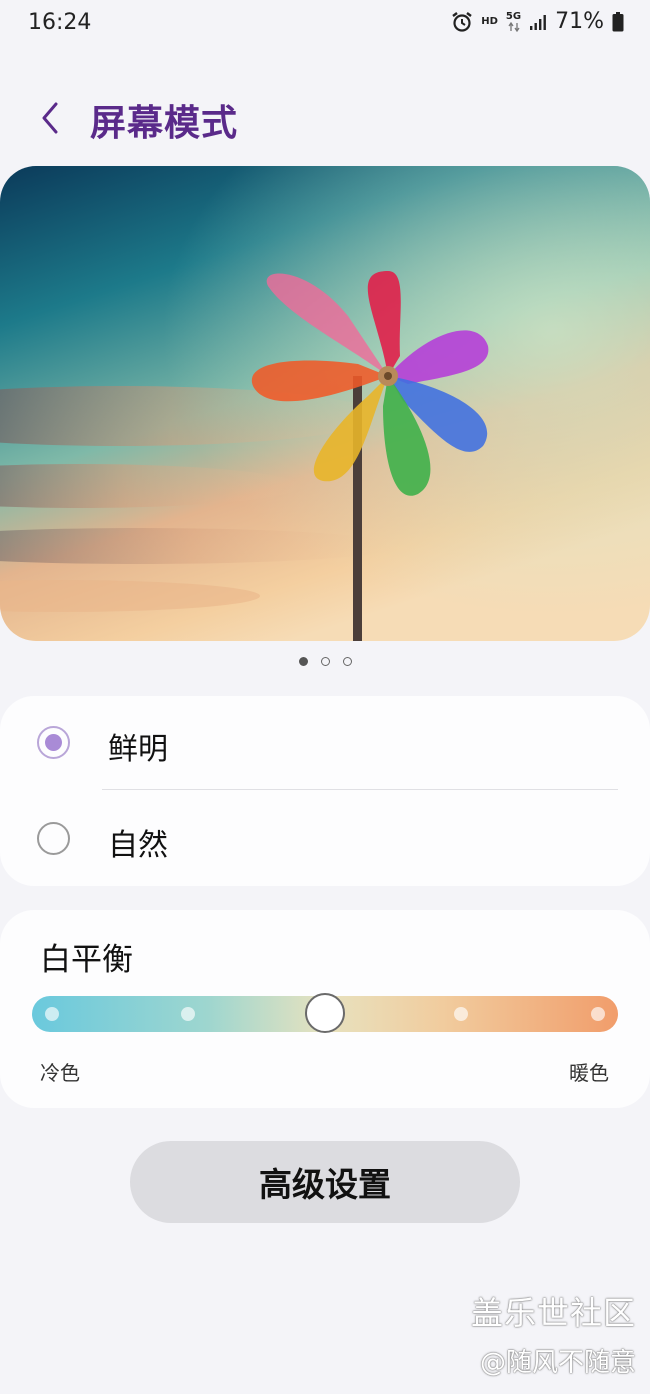 The width and height of the screenshot is (650, 1394). Describe the element at coordinates (325, 118) in the screenshot. I see `app-header: 屏幕模式` at that location.